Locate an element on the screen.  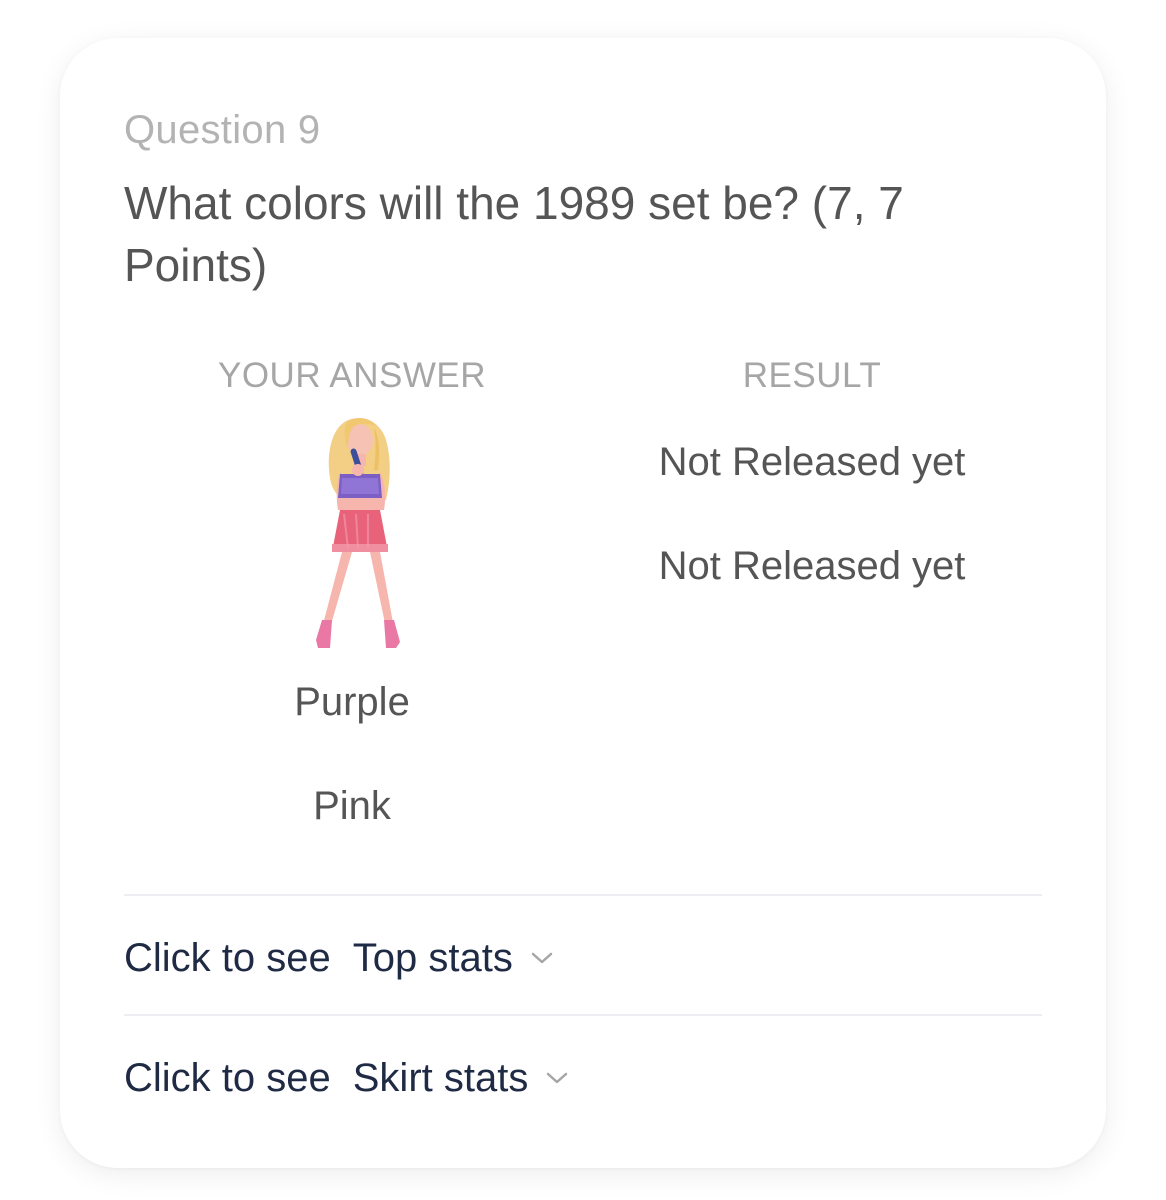
result-value-skirt: Not Released yet is located at coordinates (812, 566).